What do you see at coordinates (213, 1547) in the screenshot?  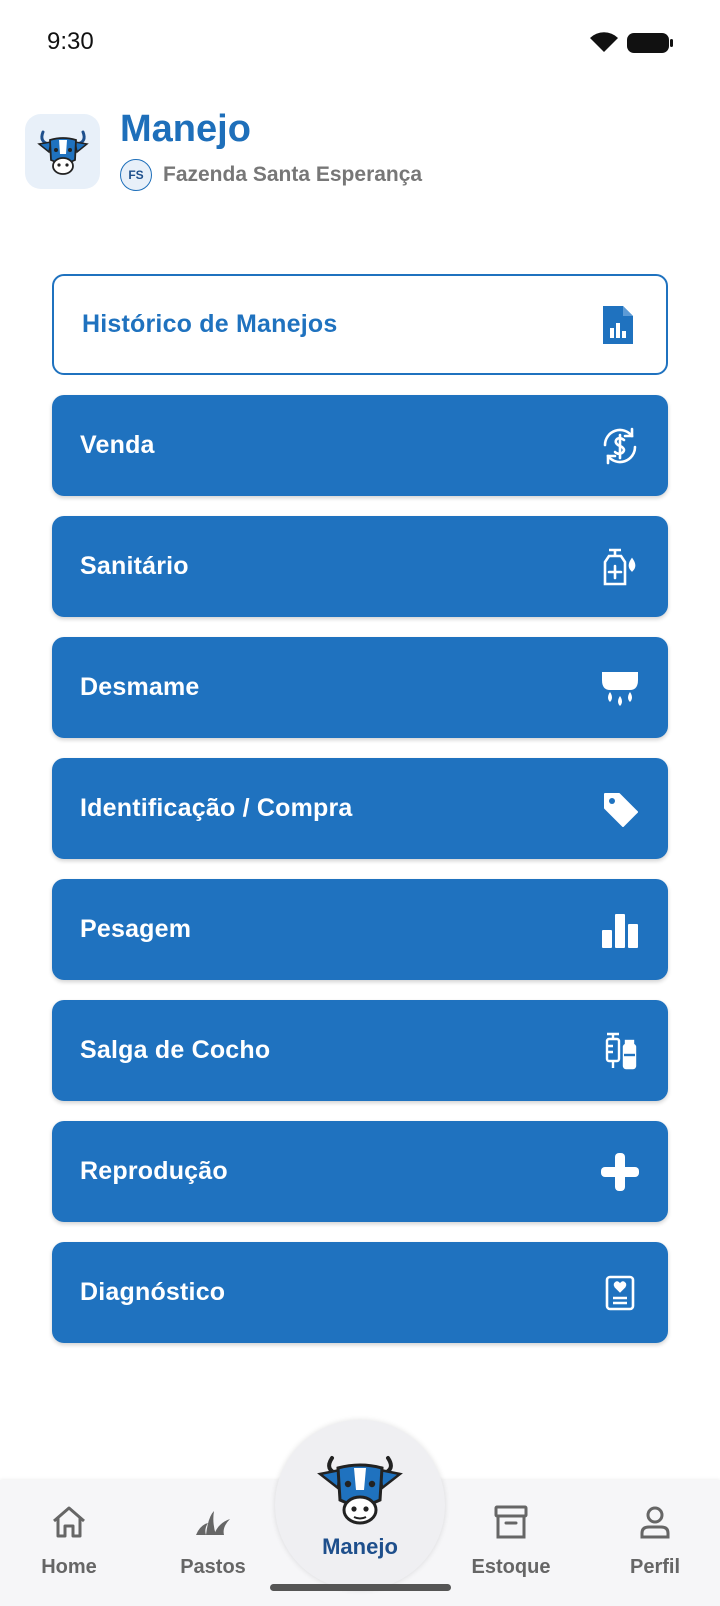 I see `nav-pastos: Pastos` at bounding box center [213, 1547].